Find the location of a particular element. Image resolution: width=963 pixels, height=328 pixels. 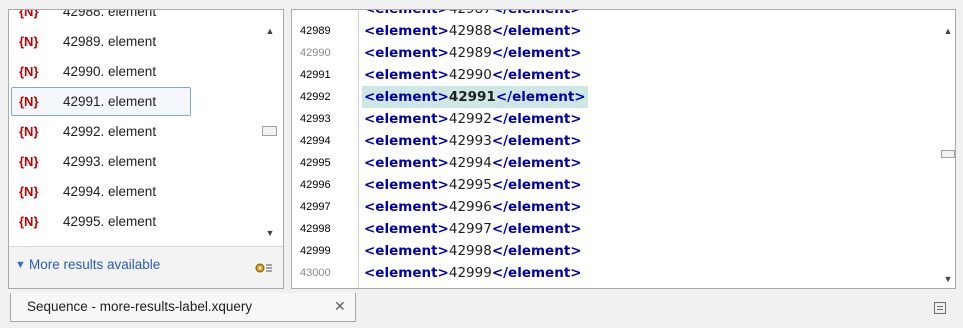

tab-label: Sequence - more-results-label.xquery is located at coordinates (140, 306).